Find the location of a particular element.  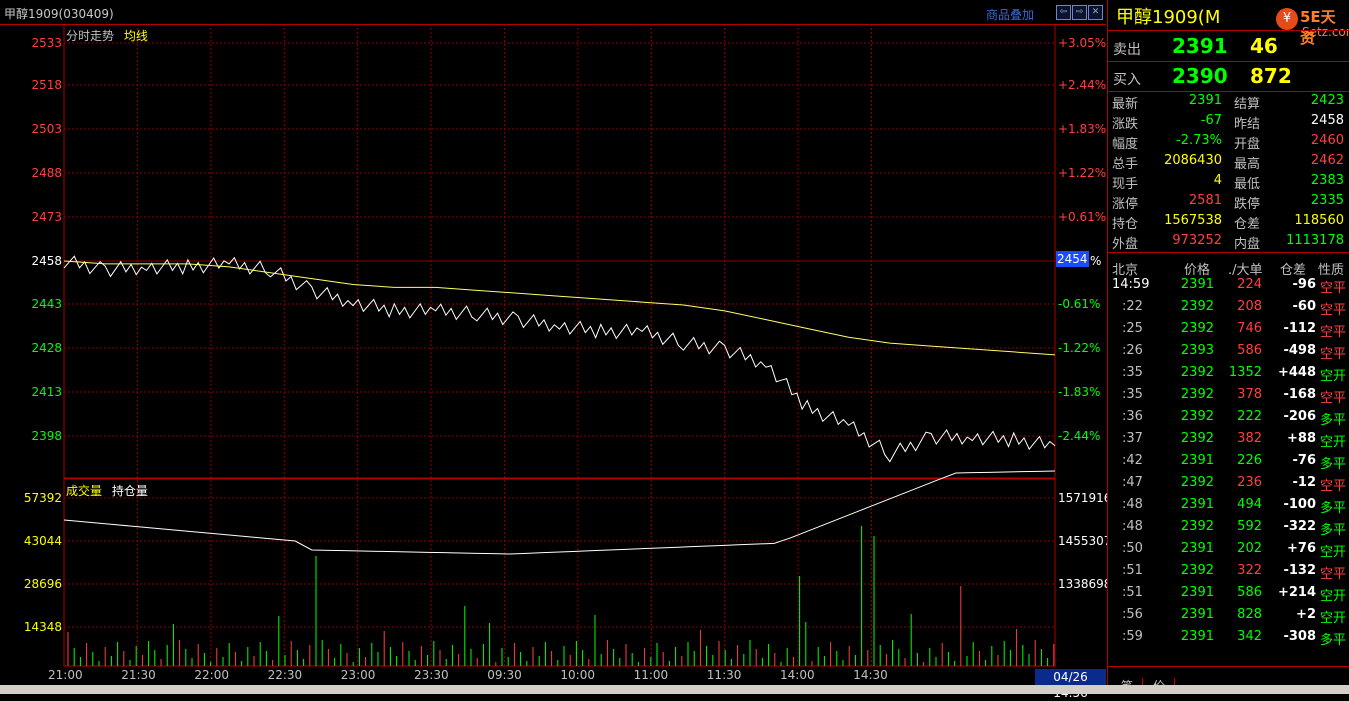

chart-title-bar: 甲醇1909(030409) 商品叠加 ⇦ ⇨ ✕ is located at coordinates (553, 12).